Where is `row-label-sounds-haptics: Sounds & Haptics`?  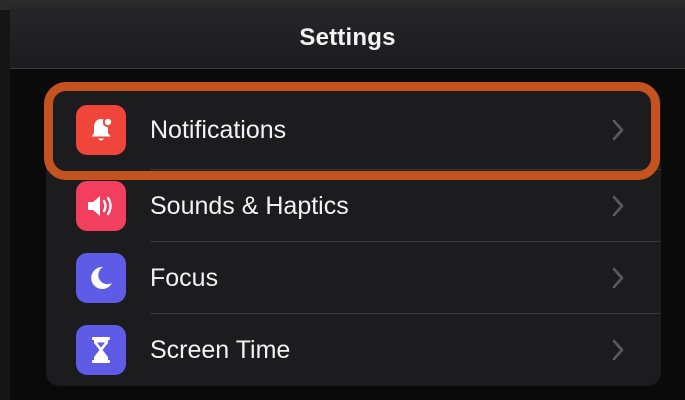 row-label-sounds-haptics: Sounds & Haptics is located at coordinates (249, 206).